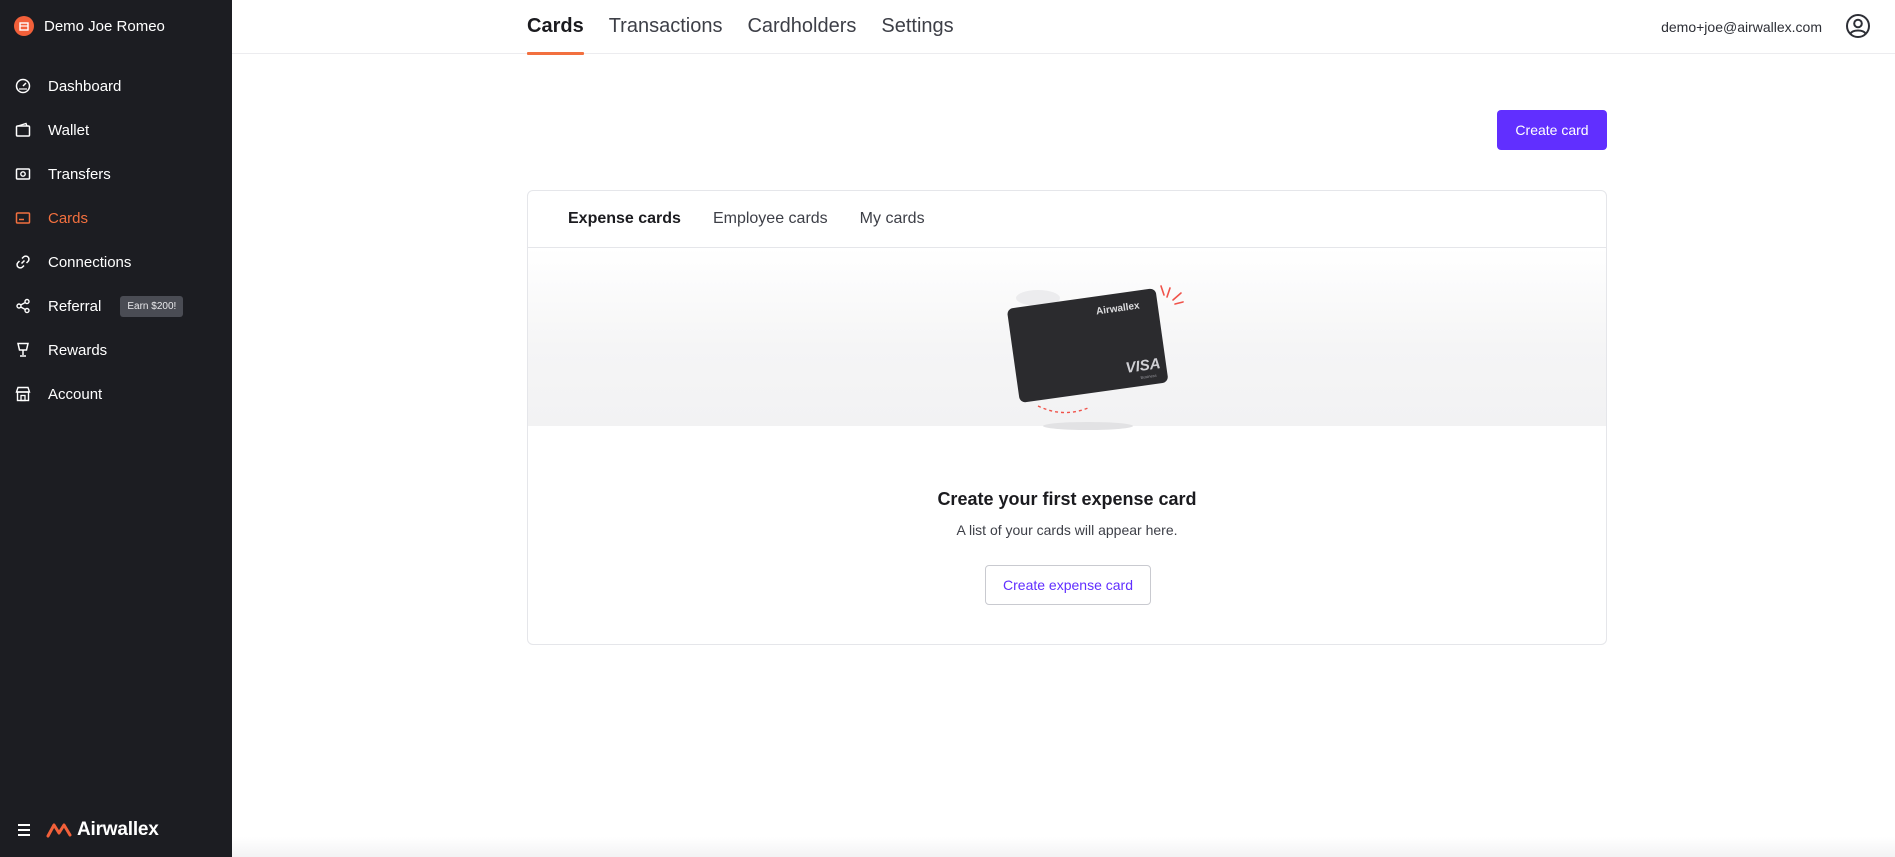  I want to click on create-card-button: Create card, so click(1552, 130).